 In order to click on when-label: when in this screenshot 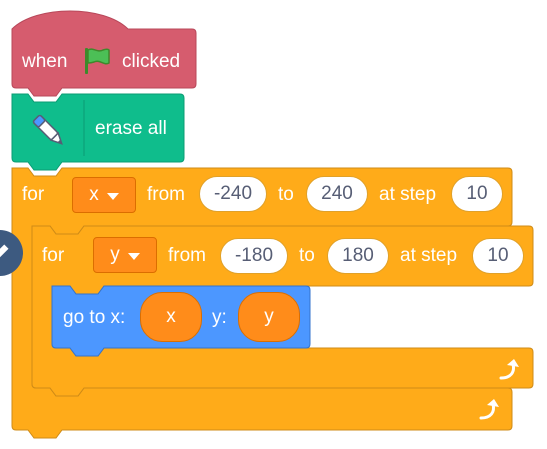, I will do `click(45, 61)`.